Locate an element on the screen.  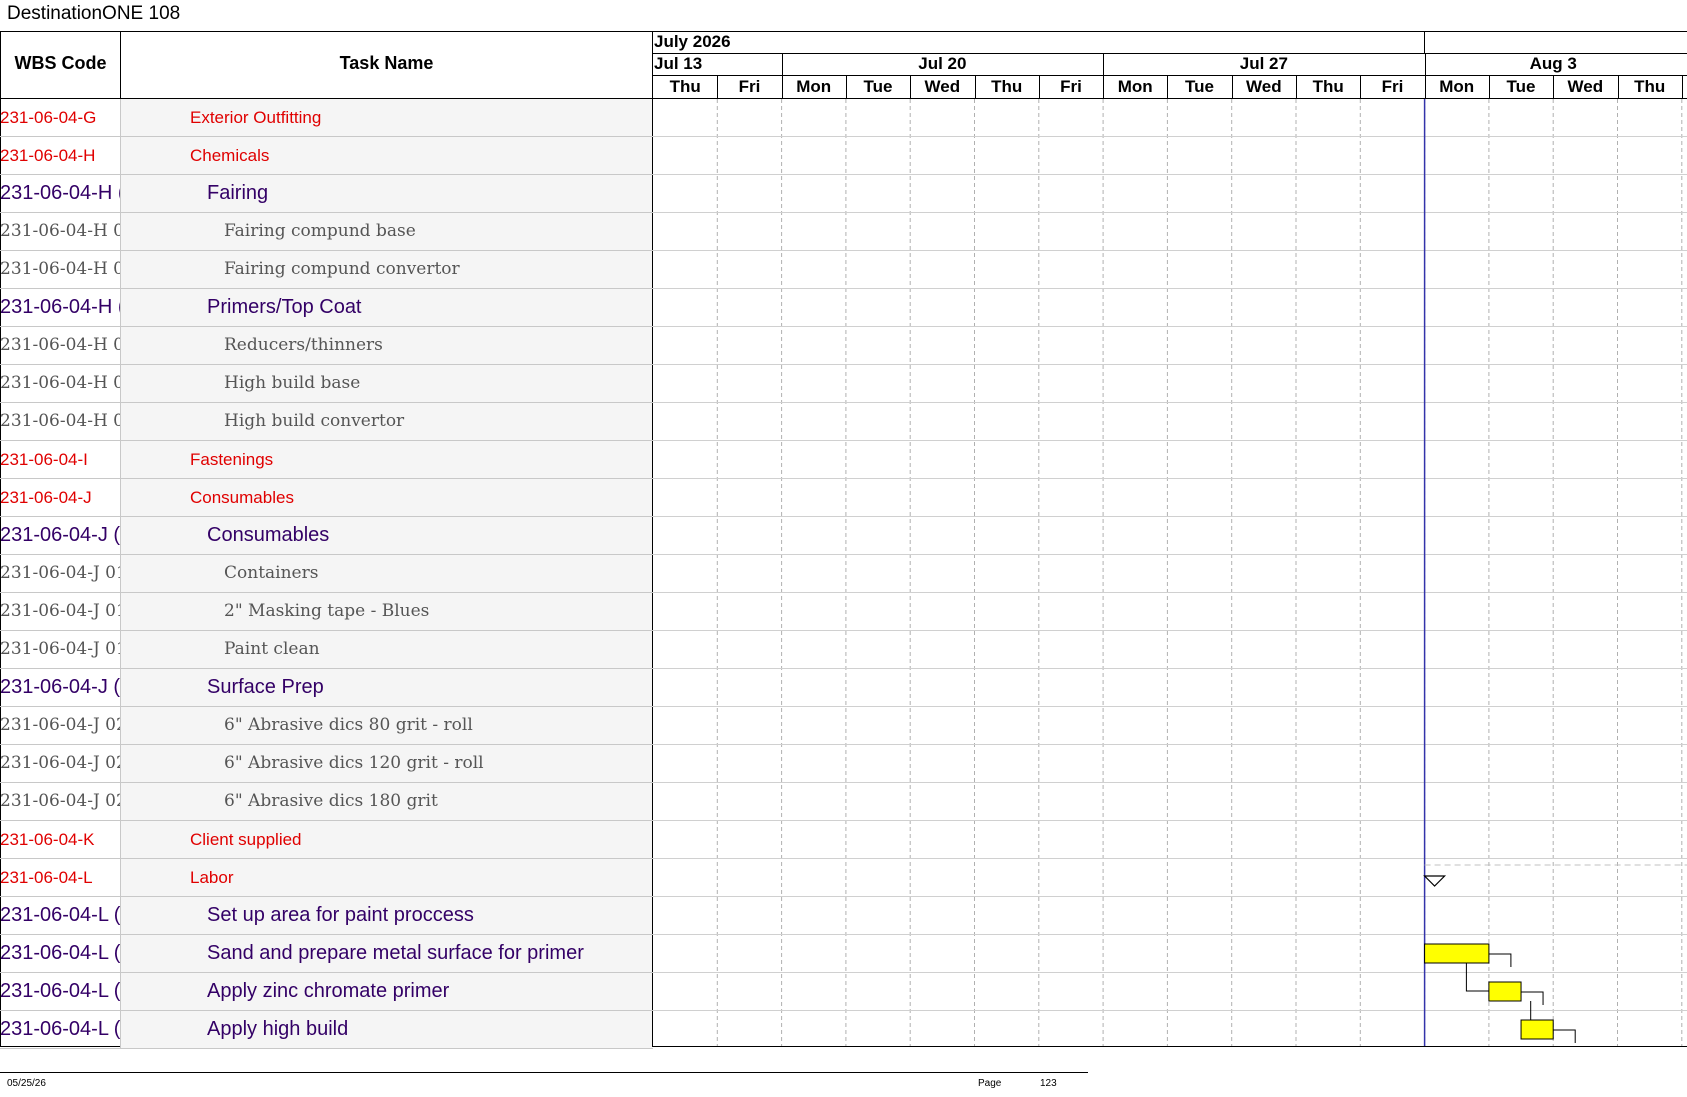
wbs-code-cell: 231-06-04-L is located at coordinates (60, 877).